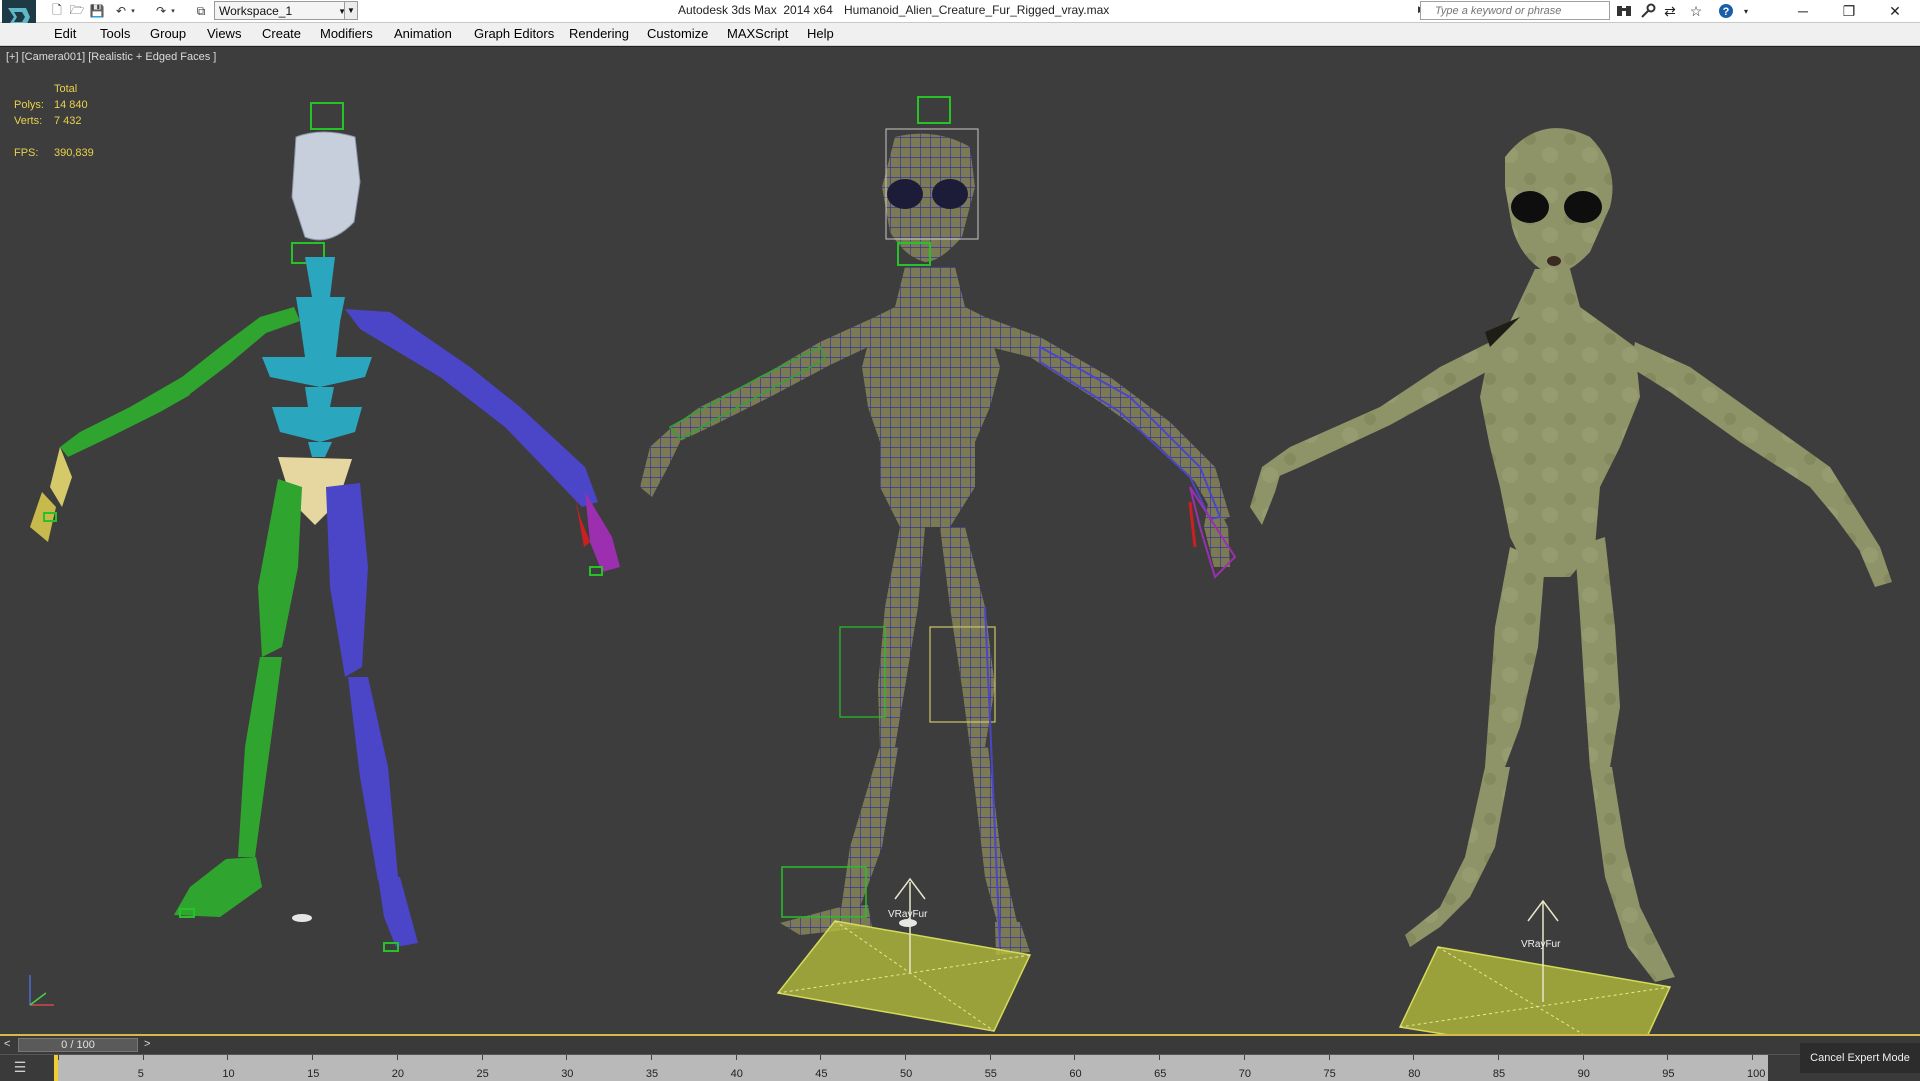 This screenshot has height=1081, width=1920. What do you see at coordinates (821, 1074) in the screenshot?
I see `ruler-tick-label: 45` at bounding box center [821, 1074].